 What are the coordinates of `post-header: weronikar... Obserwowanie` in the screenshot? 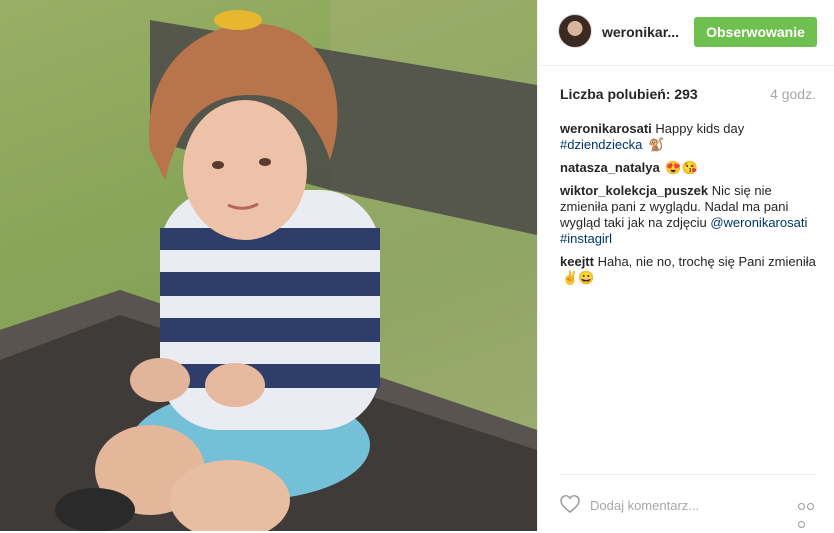 It's located at (686, 33).